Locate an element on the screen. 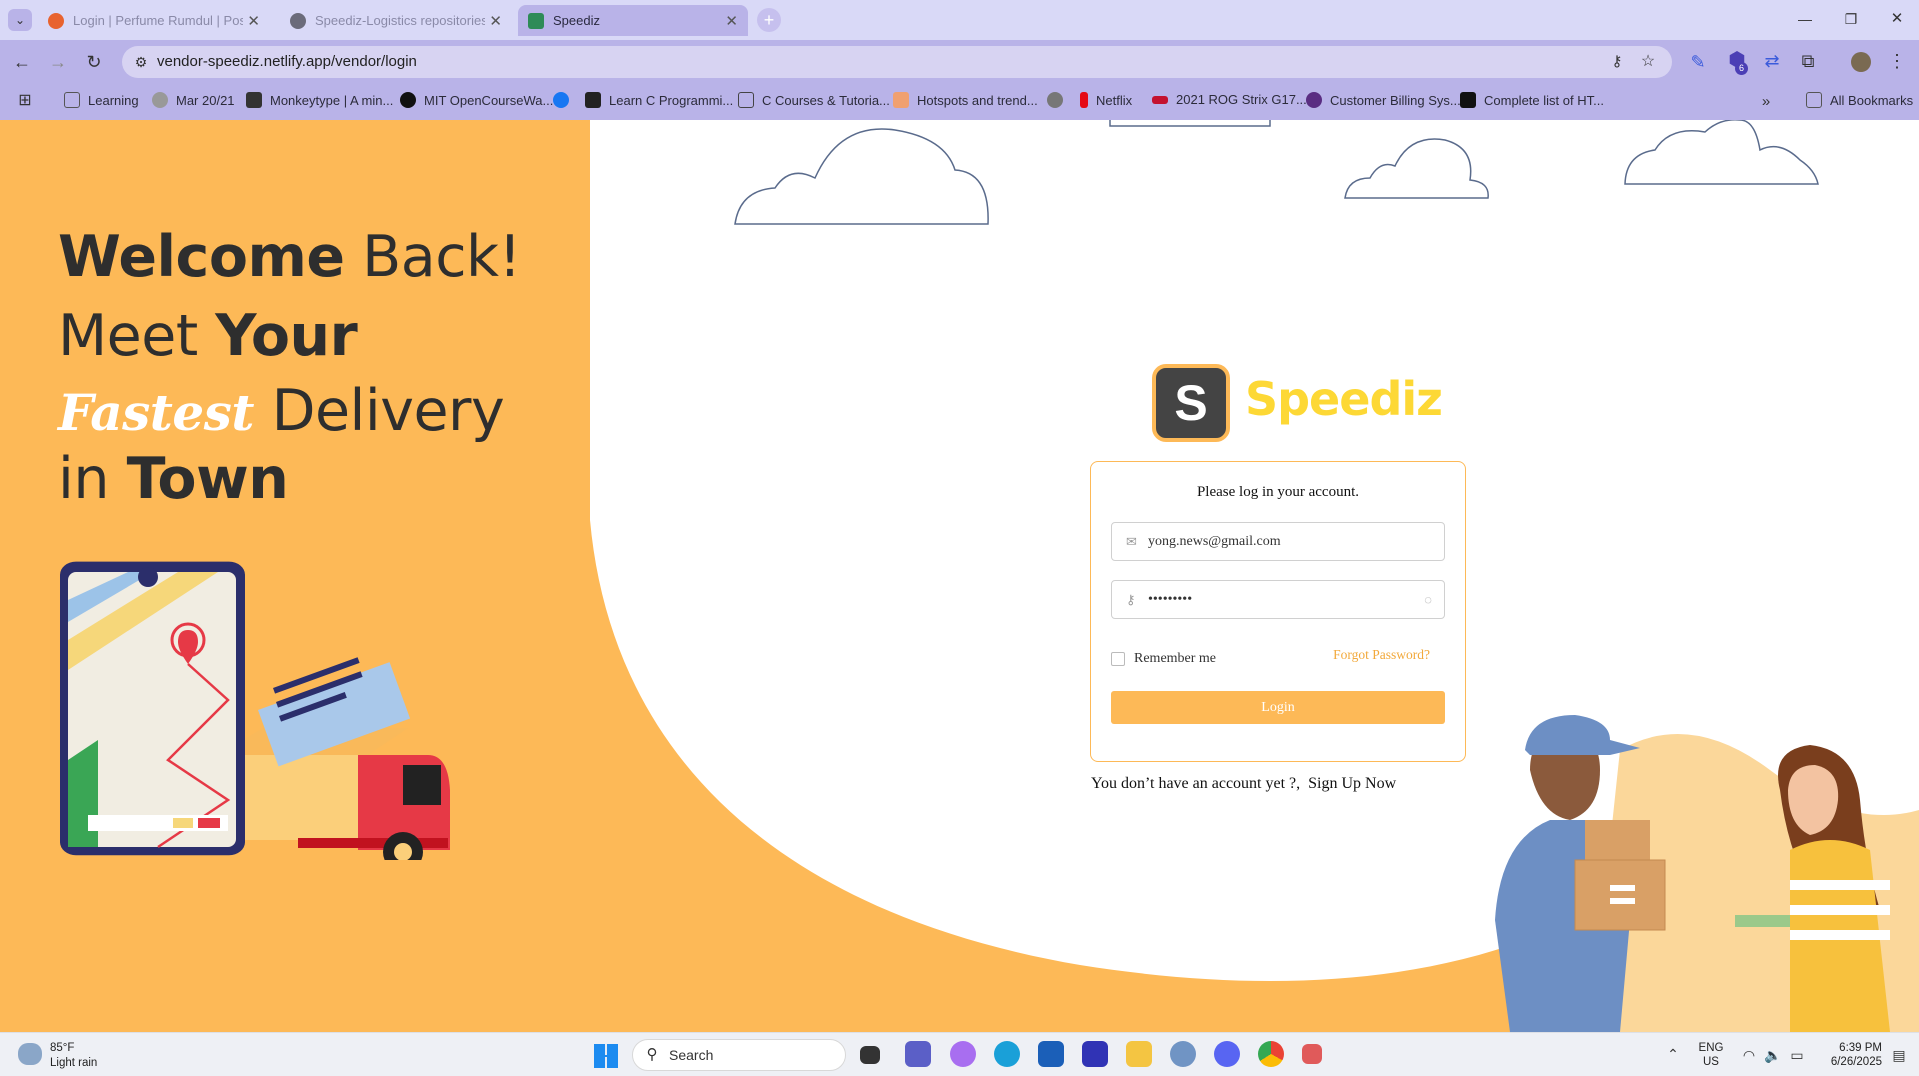 Image resolution: width=1919 pixels, height=1076 pixels. show-hidden-icons: ⌃ is located at coordinates (1673, 1054).